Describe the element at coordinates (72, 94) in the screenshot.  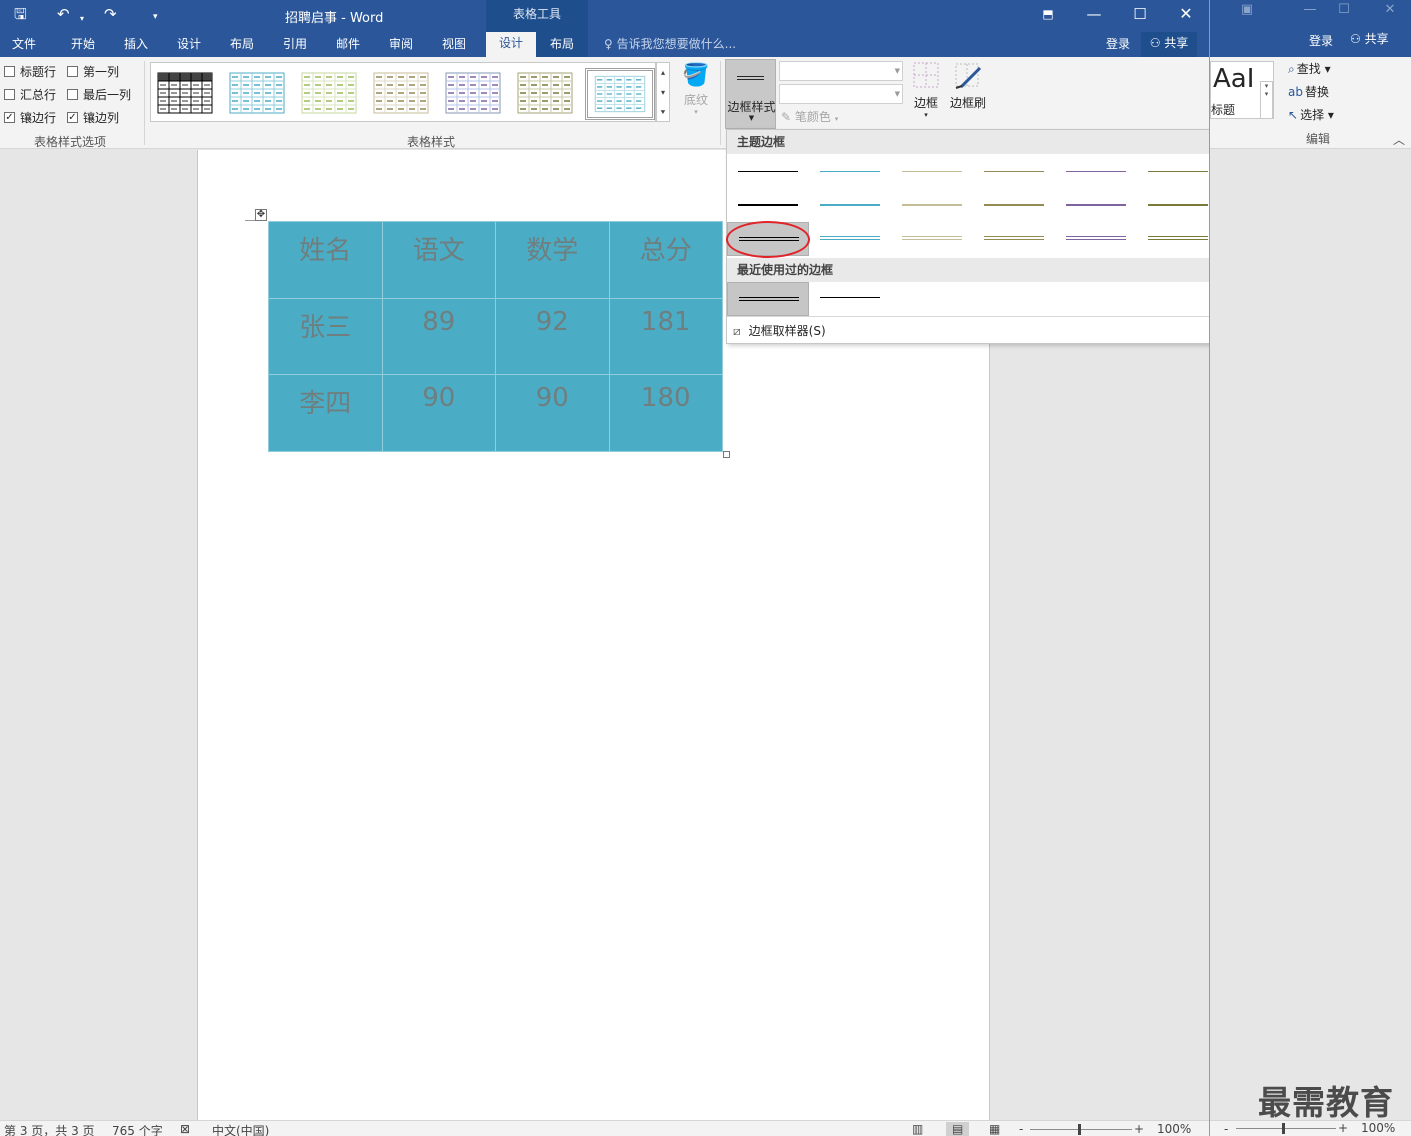
I see `last-column-checkbox` at that location.